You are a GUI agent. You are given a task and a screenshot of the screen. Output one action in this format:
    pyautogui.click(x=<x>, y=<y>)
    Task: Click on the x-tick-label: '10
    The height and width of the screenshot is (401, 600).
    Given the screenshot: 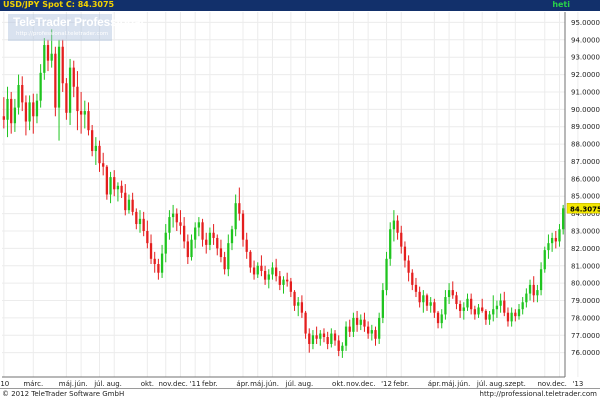 What is the action you would take?
    pyautogui.click(x=4, y=384)
    